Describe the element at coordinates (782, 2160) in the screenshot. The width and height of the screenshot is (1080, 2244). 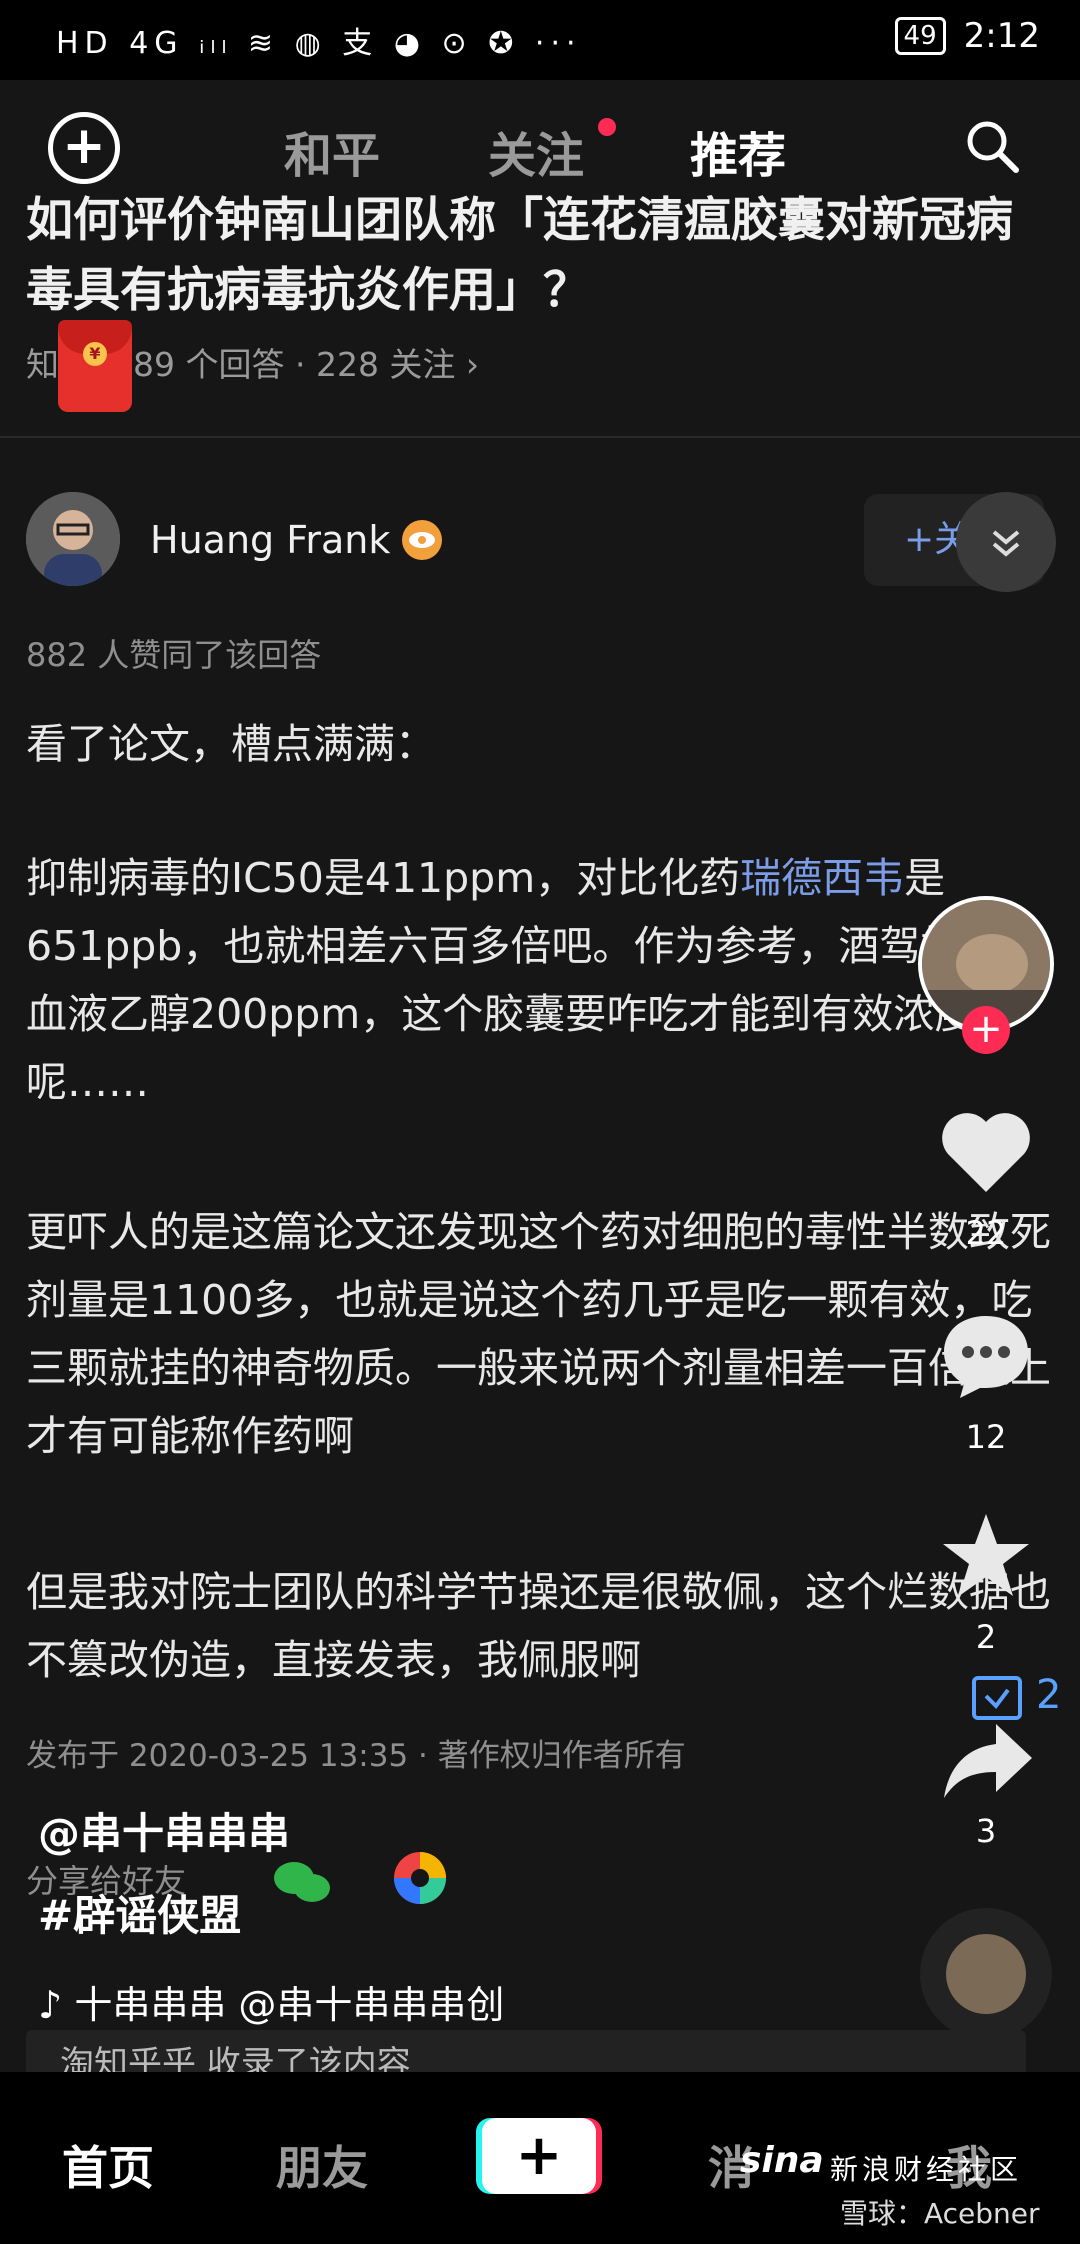
I see `watermark-logo: sina` at that location.